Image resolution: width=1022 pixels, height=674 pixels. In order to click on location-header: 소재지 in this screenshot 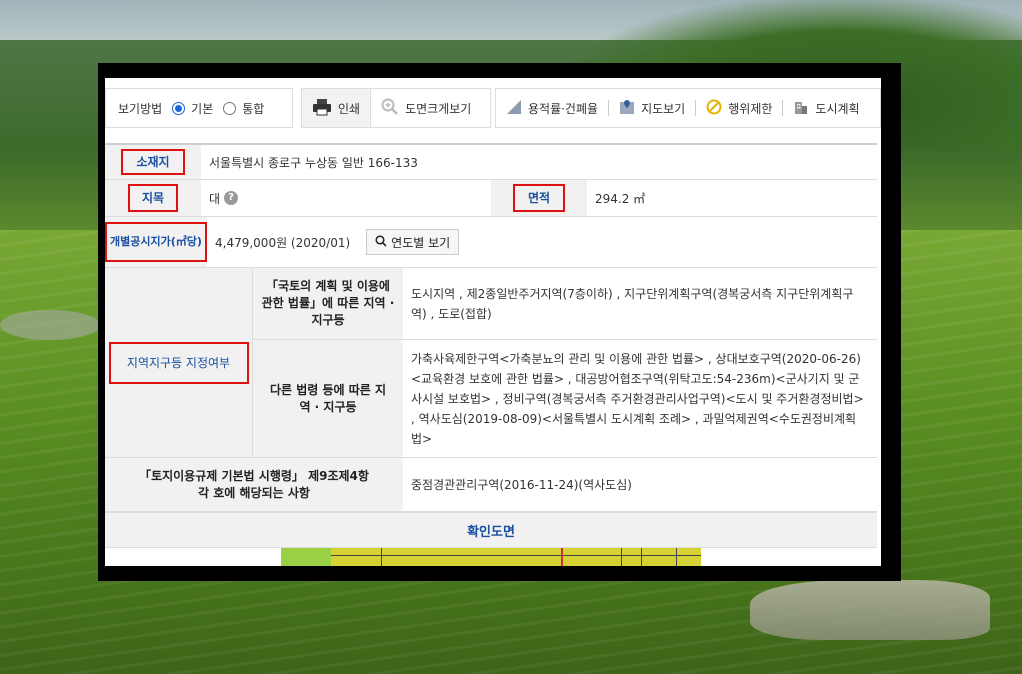, I will do `click(153, 162)`.